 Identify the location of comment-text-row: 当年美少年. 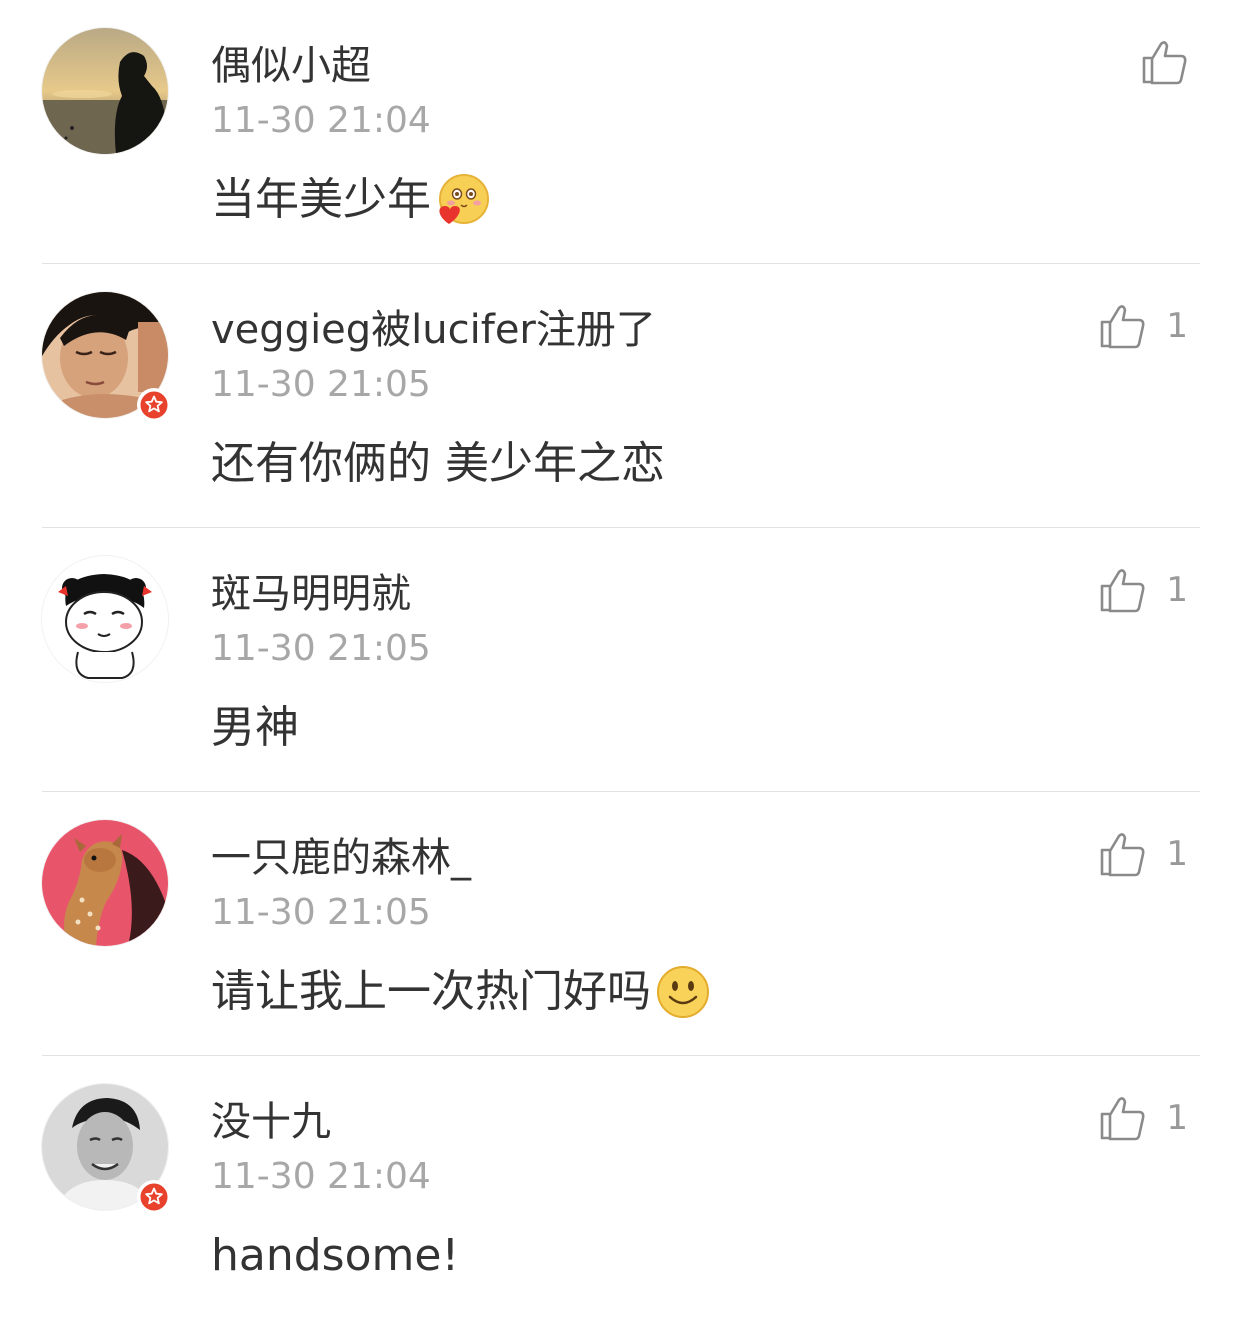
(351, 200).